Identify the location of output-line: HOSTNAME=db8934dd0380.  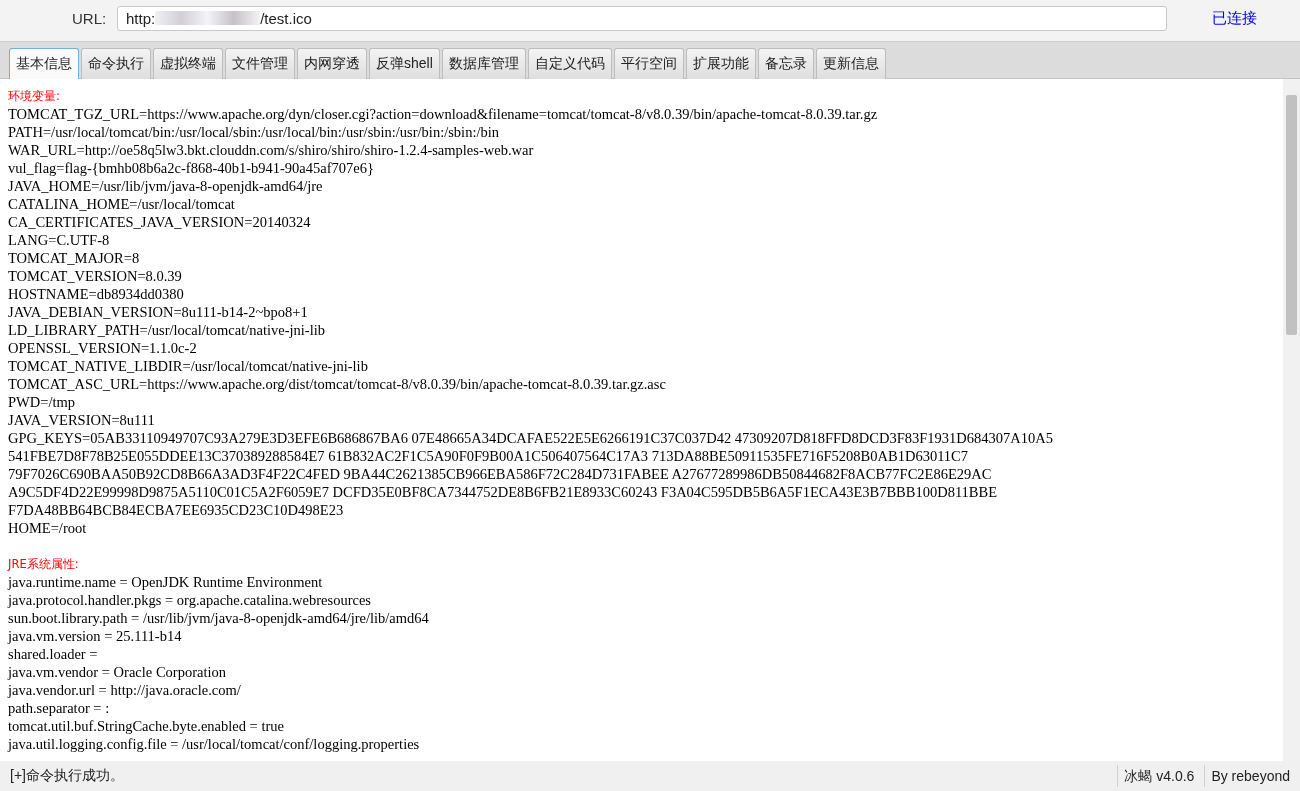
(96, 294).